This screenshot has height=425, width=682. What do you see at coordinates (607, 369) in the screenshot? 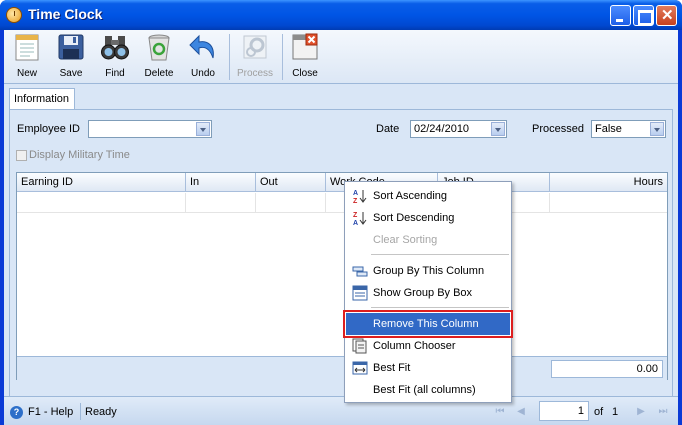
I see `total-hours: 0.00` at bounding box center [607, 369].